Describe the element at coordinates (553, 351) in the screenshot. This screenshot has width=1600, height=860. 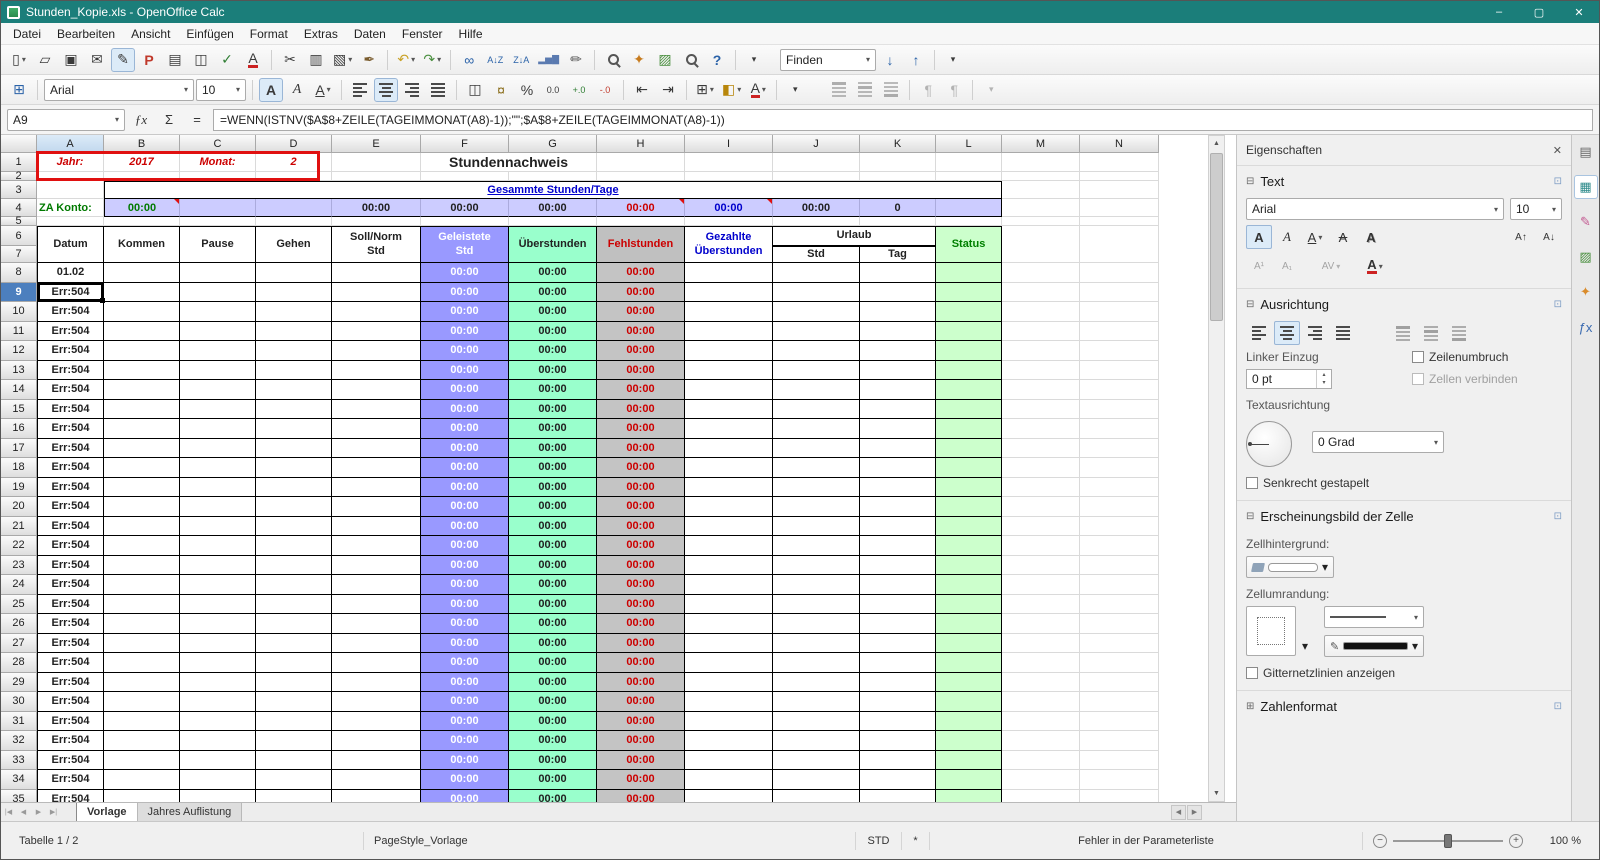
I see `cell-G12: 00:00` at that location.